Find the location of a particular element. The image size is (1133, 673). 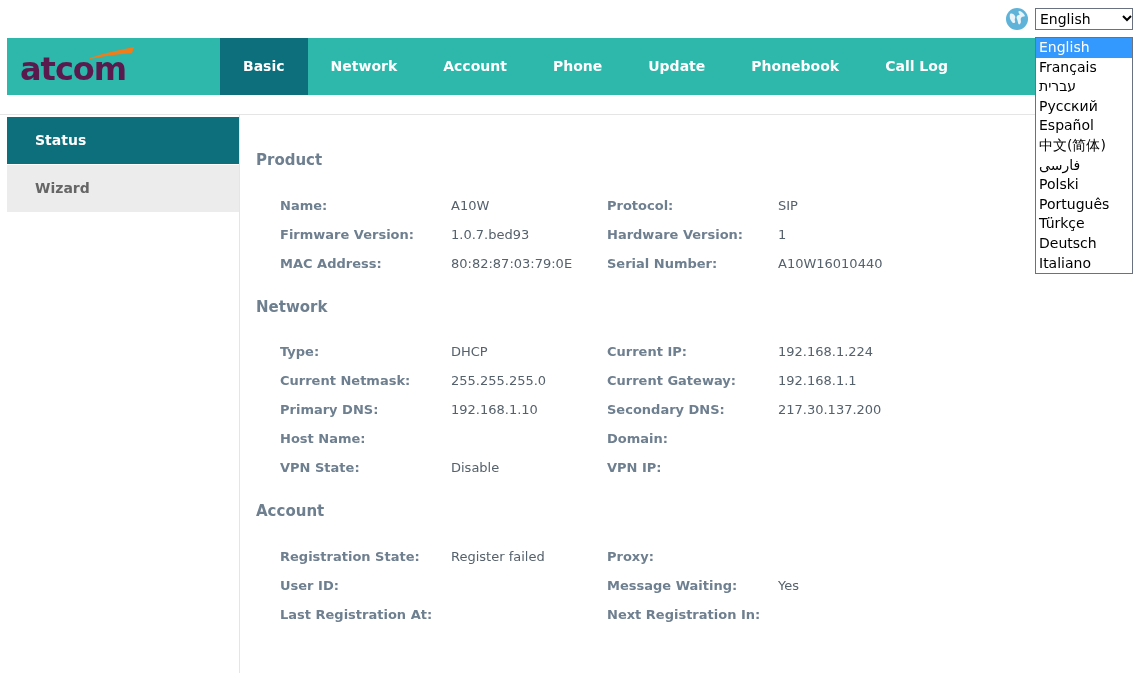

language-option: Português is located at coordinates (1084, 204).